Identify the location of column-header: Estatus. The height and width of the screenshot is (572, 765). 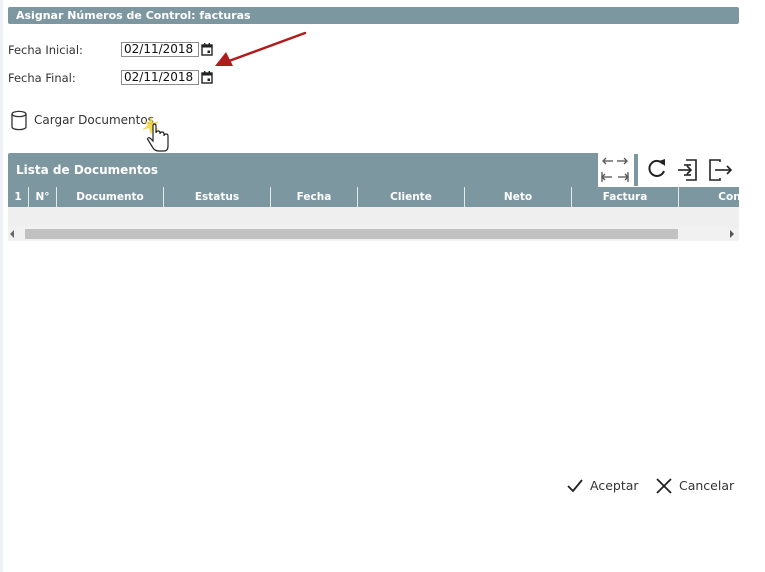
(217, 197).